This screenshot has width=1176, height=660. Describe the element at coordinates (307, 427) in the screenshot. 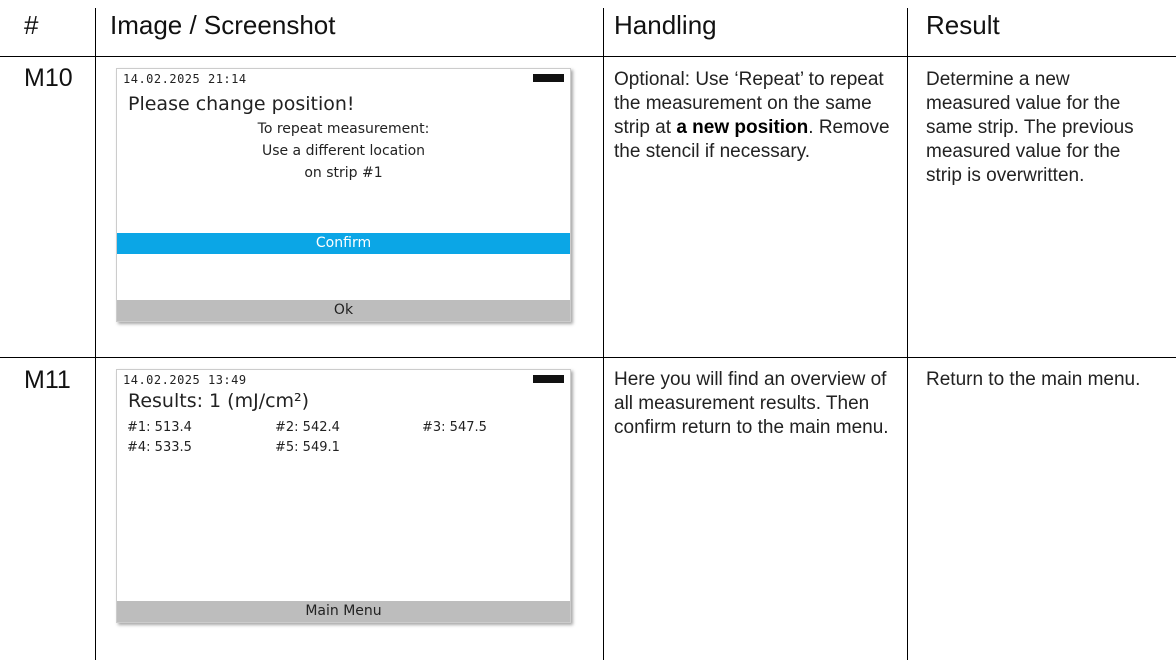

I see `result-value: #2: 542.4` at that location.